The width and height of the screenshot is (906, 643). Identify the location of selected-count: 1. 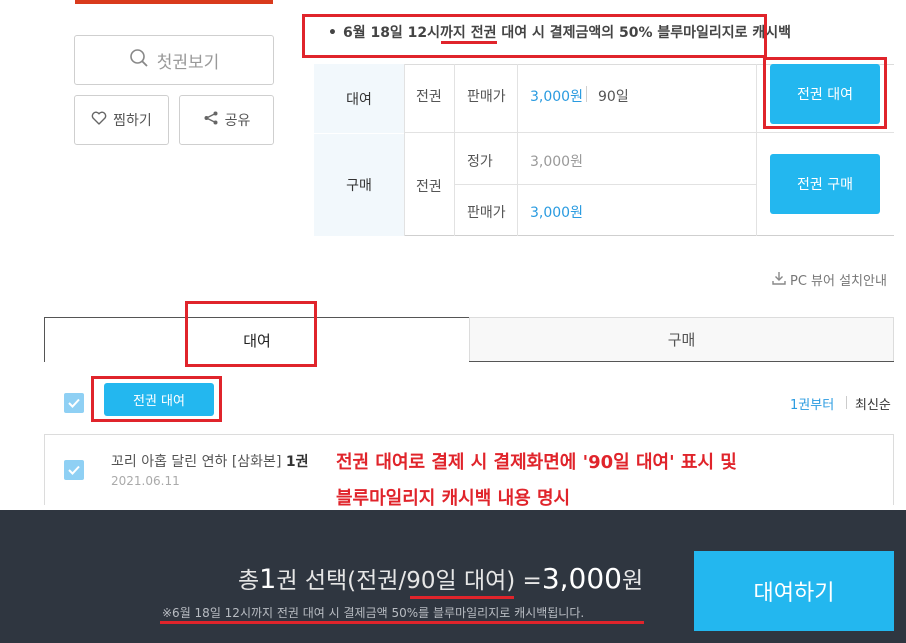
(268, 579).